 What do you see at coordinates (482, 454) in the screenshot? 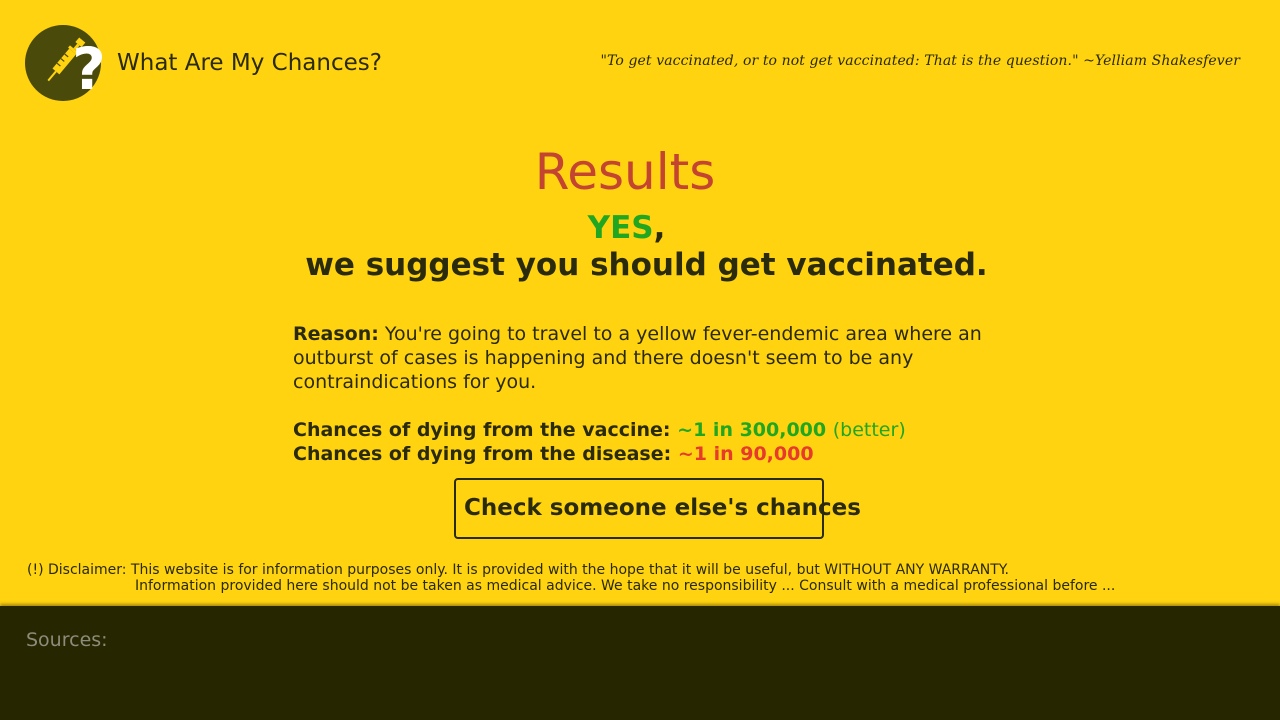
I see `disease-odds-label: Chances of dying from the disease:` at bounding box center [482, 454].